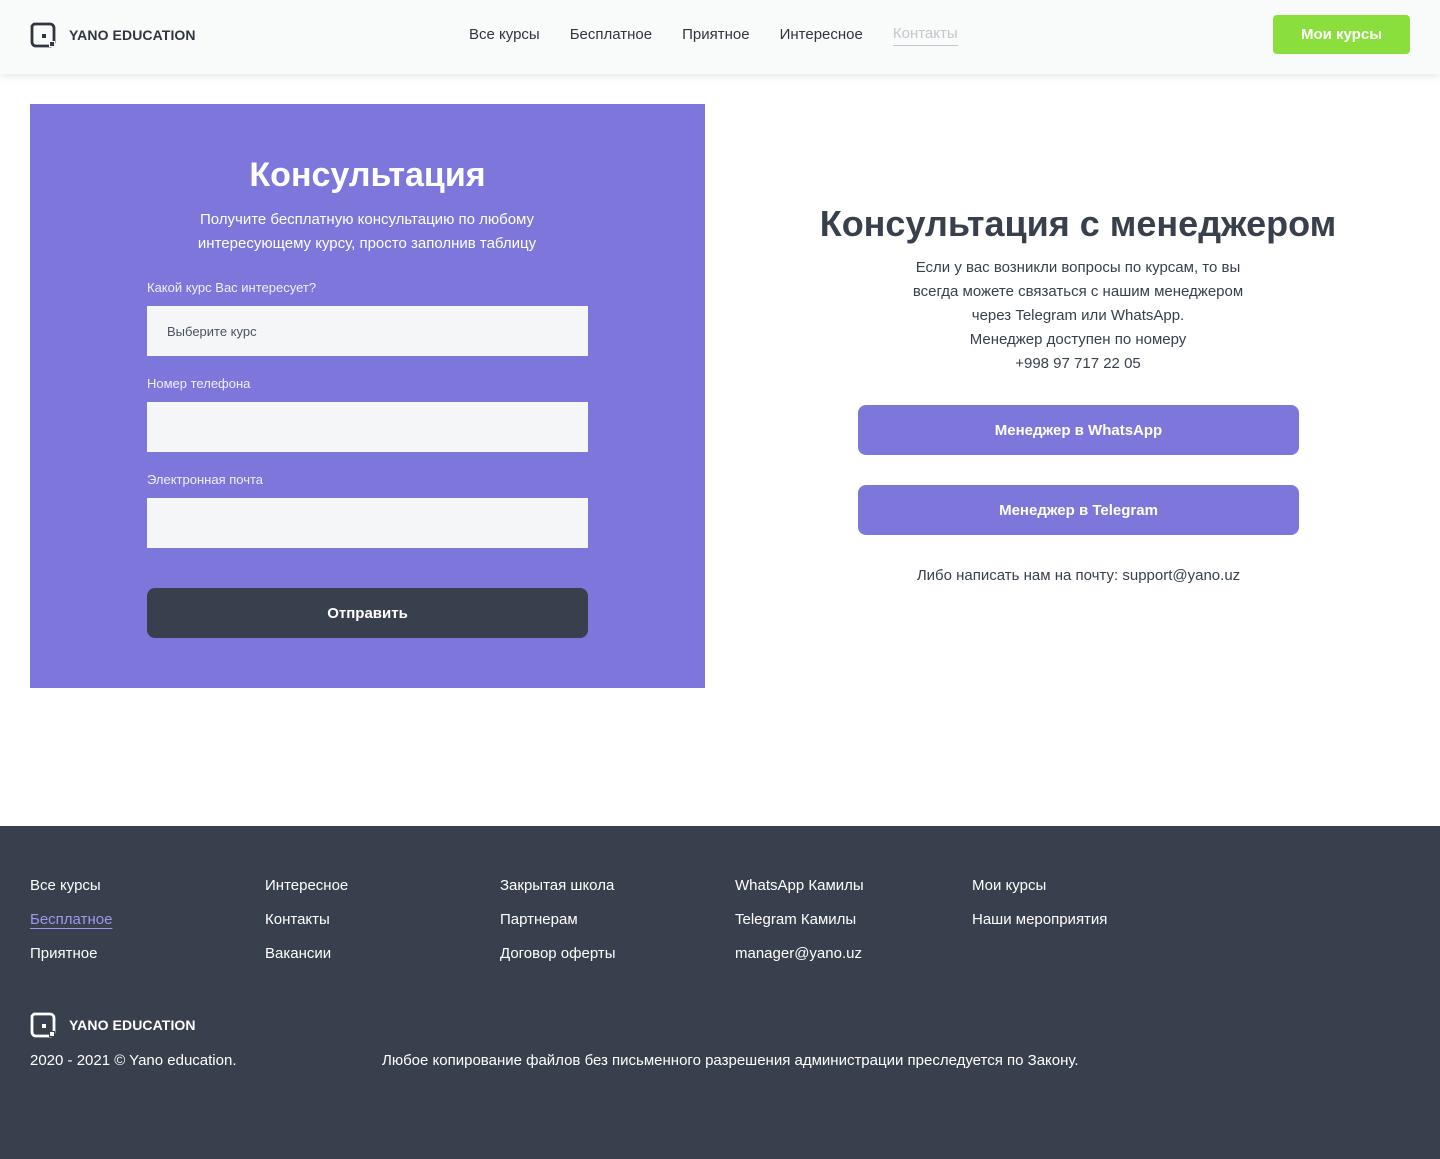 The image size is (1440, 1159). What do you see at coordinates (232, 287) in the screenshot?
I see `course-field-label: Какой курс Вас интересует?` at bounding box center [232, 287].